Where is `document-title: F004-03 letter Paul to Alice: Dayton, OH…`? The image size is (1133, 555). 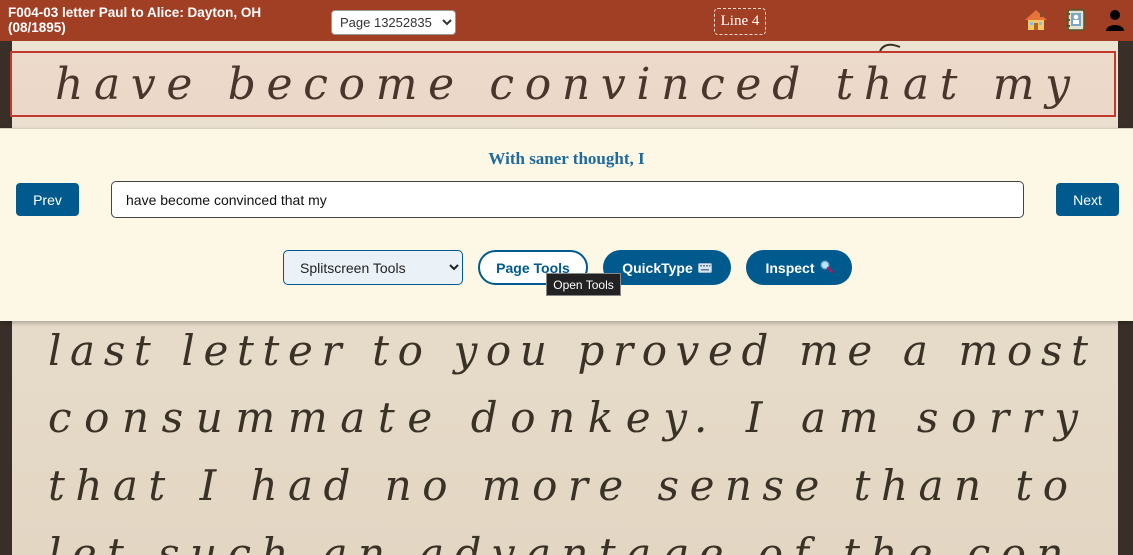 document-title: F004-03 letter Paul to Alice: Dayton, OH… is located at coordinates (135, 20).